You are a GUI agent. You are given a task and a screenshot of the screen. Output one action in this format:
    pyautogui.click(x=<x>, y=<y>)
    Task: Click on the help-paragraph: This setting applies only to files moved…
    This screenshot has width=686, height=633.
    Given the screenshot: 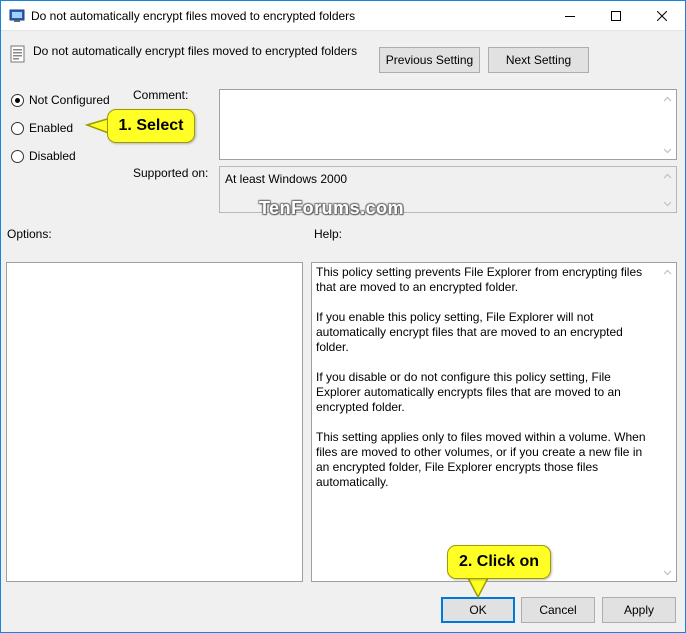 What is the action you would take?
    pyautogui.click(x=481, y=459)
    